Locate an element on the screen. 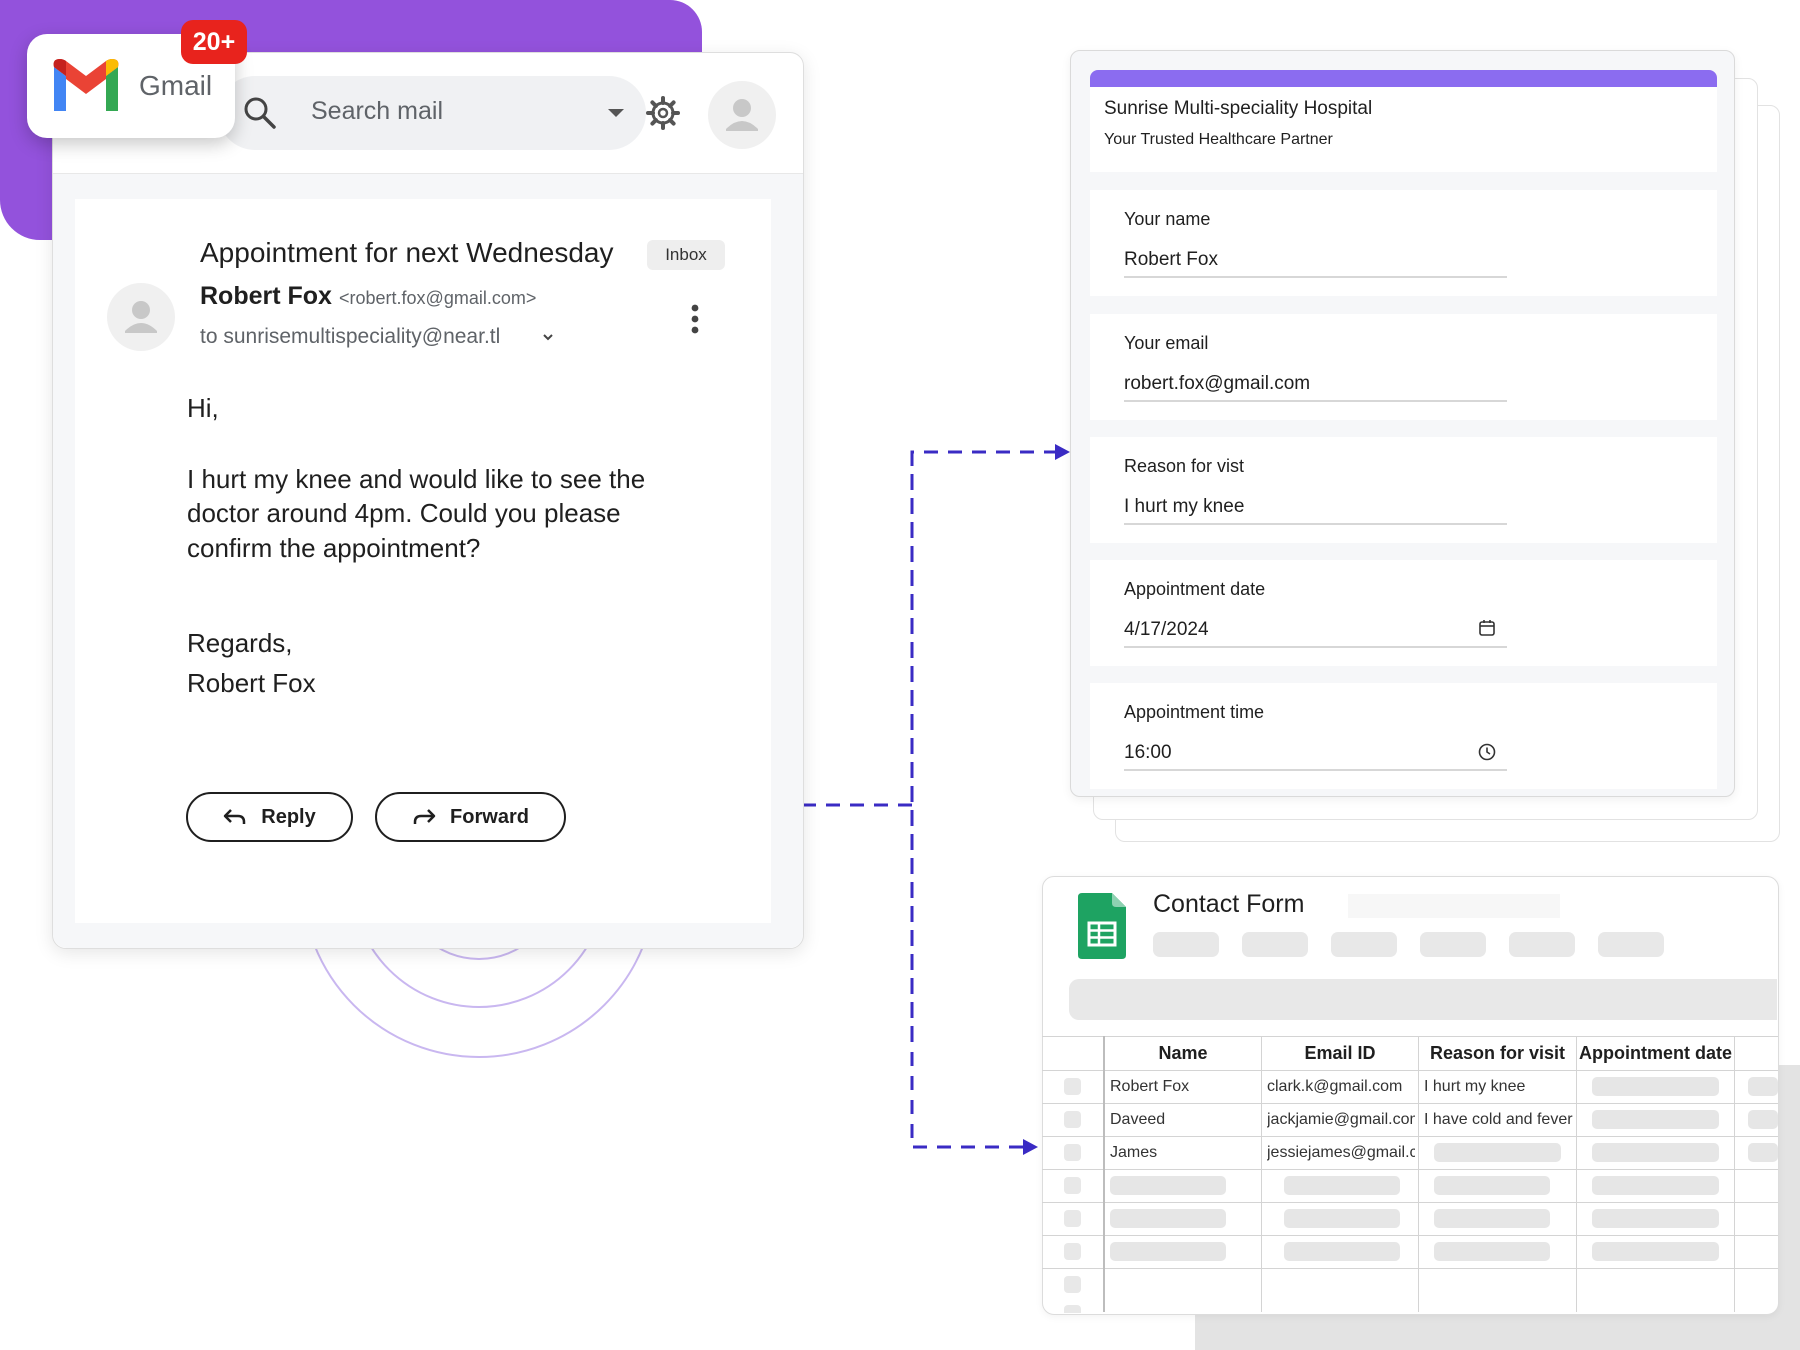 The width and height of the screenshot is (1800, 1350). account-avatar is located at coordinates (742, 115).